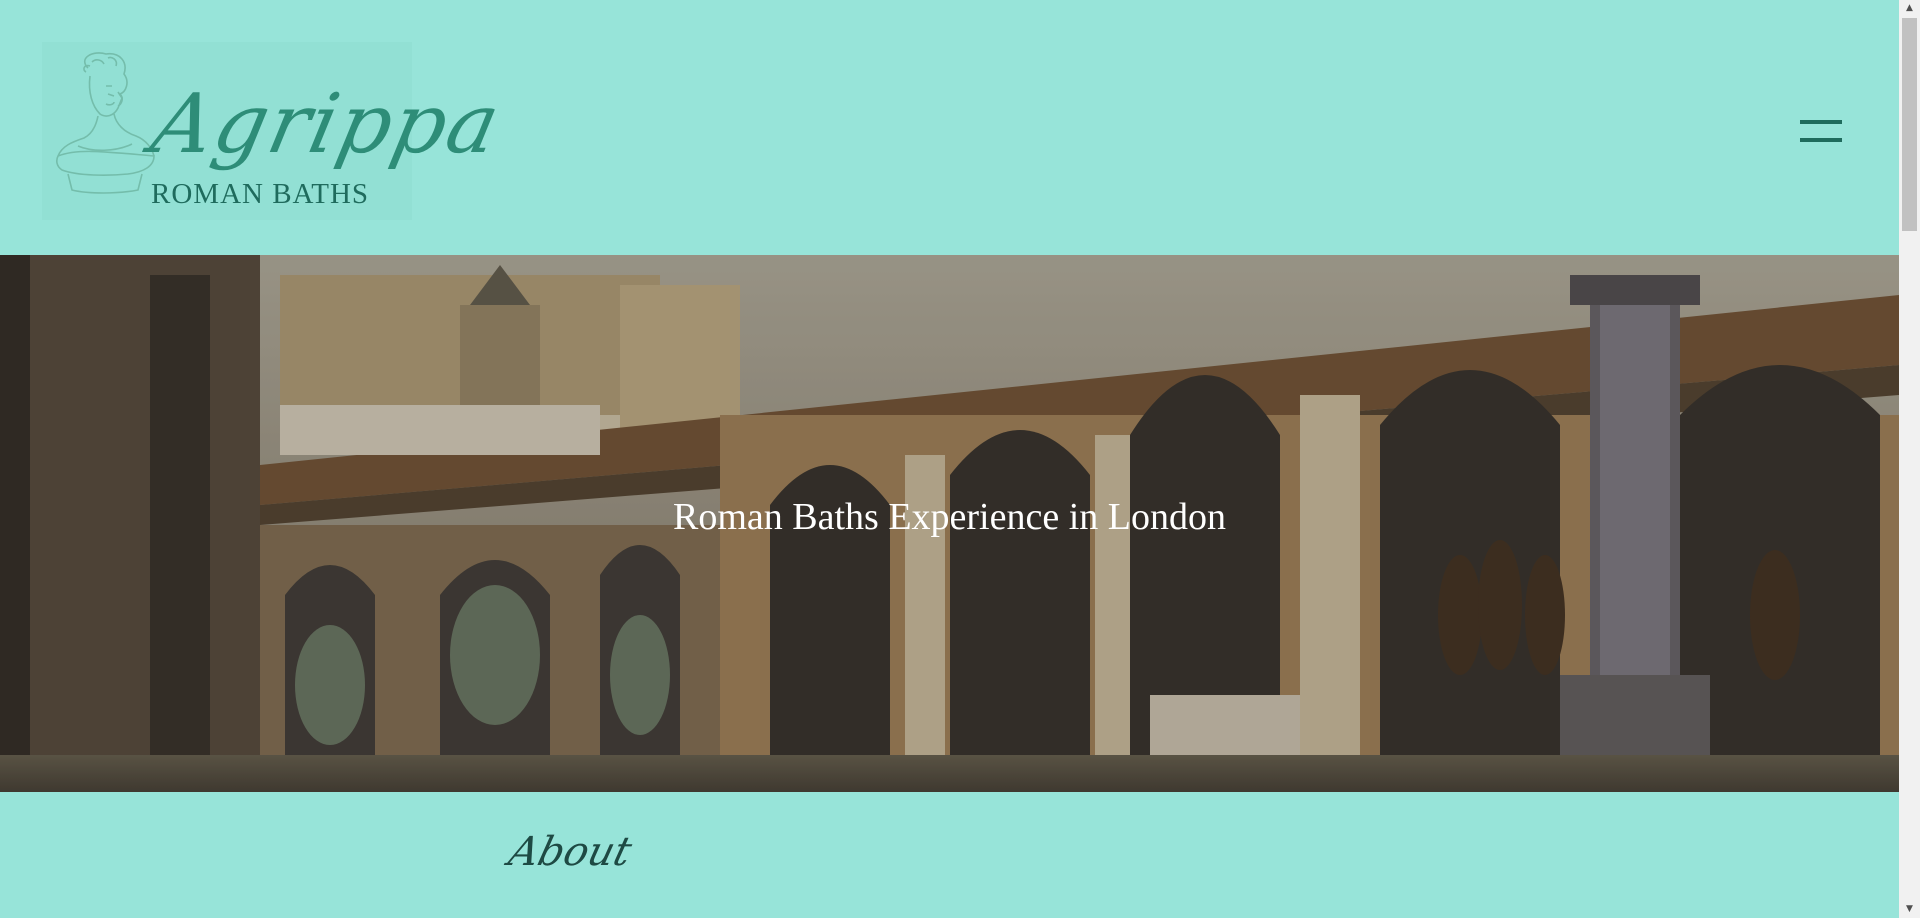 This screenshot has width=1920, height=918. What do you see at coordinates (1909, 124) in the screenshot?
I see `scrollbar-thumb` at bounding box center [1909, 124].